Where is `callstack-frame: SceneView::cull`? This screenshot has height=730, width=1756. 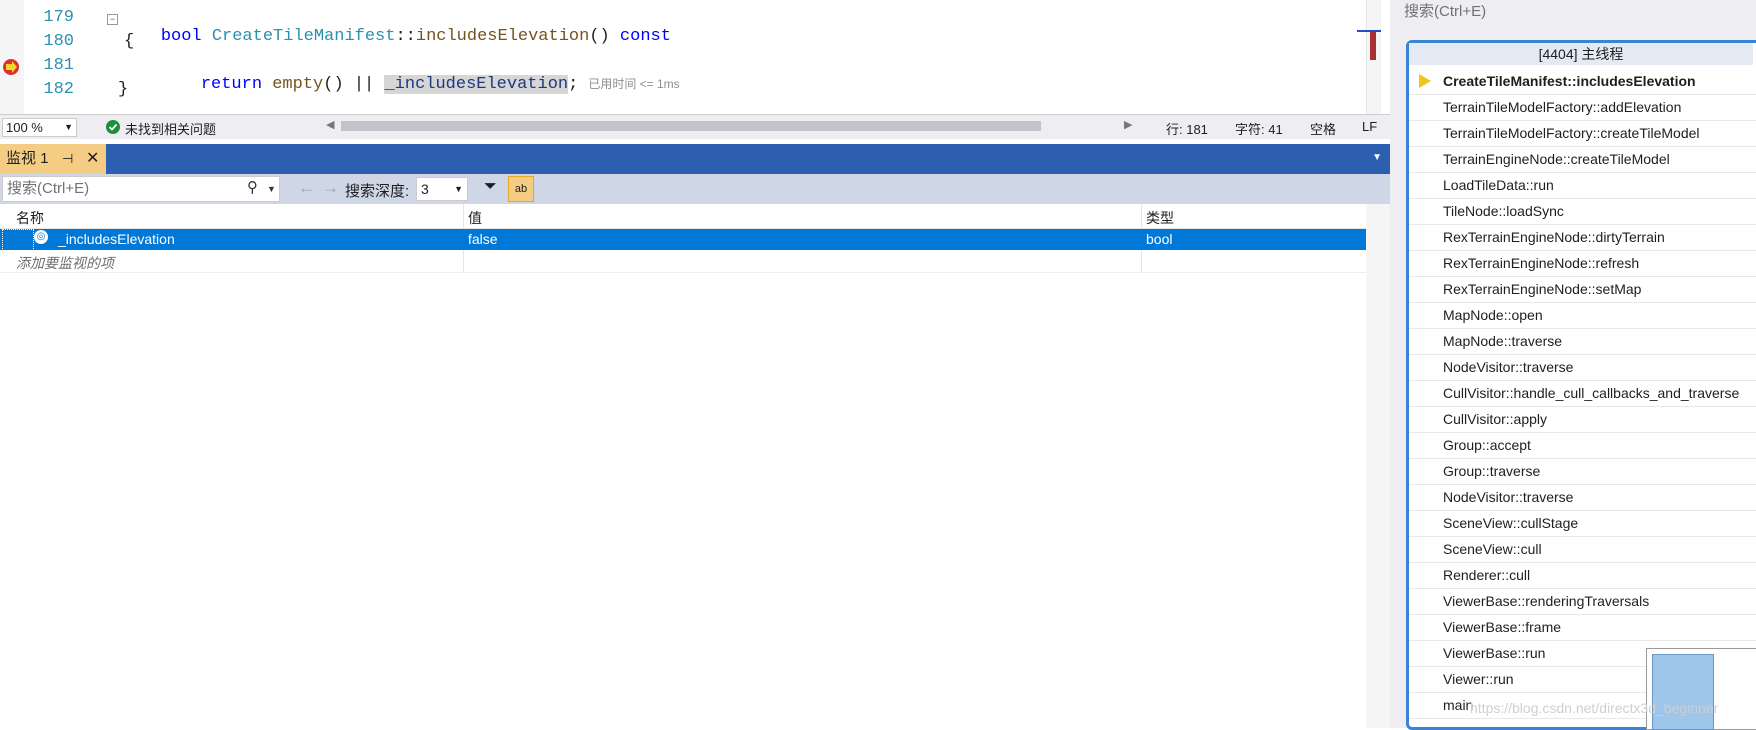
callstack-frame: SceneView::cull is located at coordinates (1582, 549).